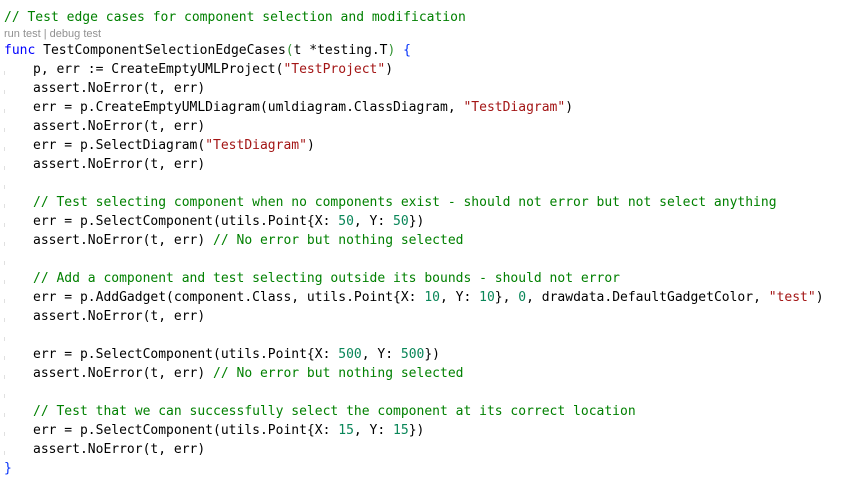  Describe the element at coordinates (647, 297) in the screenshot. I see `code-token: , drawdata.DefaultGadgetColor,` at that location.